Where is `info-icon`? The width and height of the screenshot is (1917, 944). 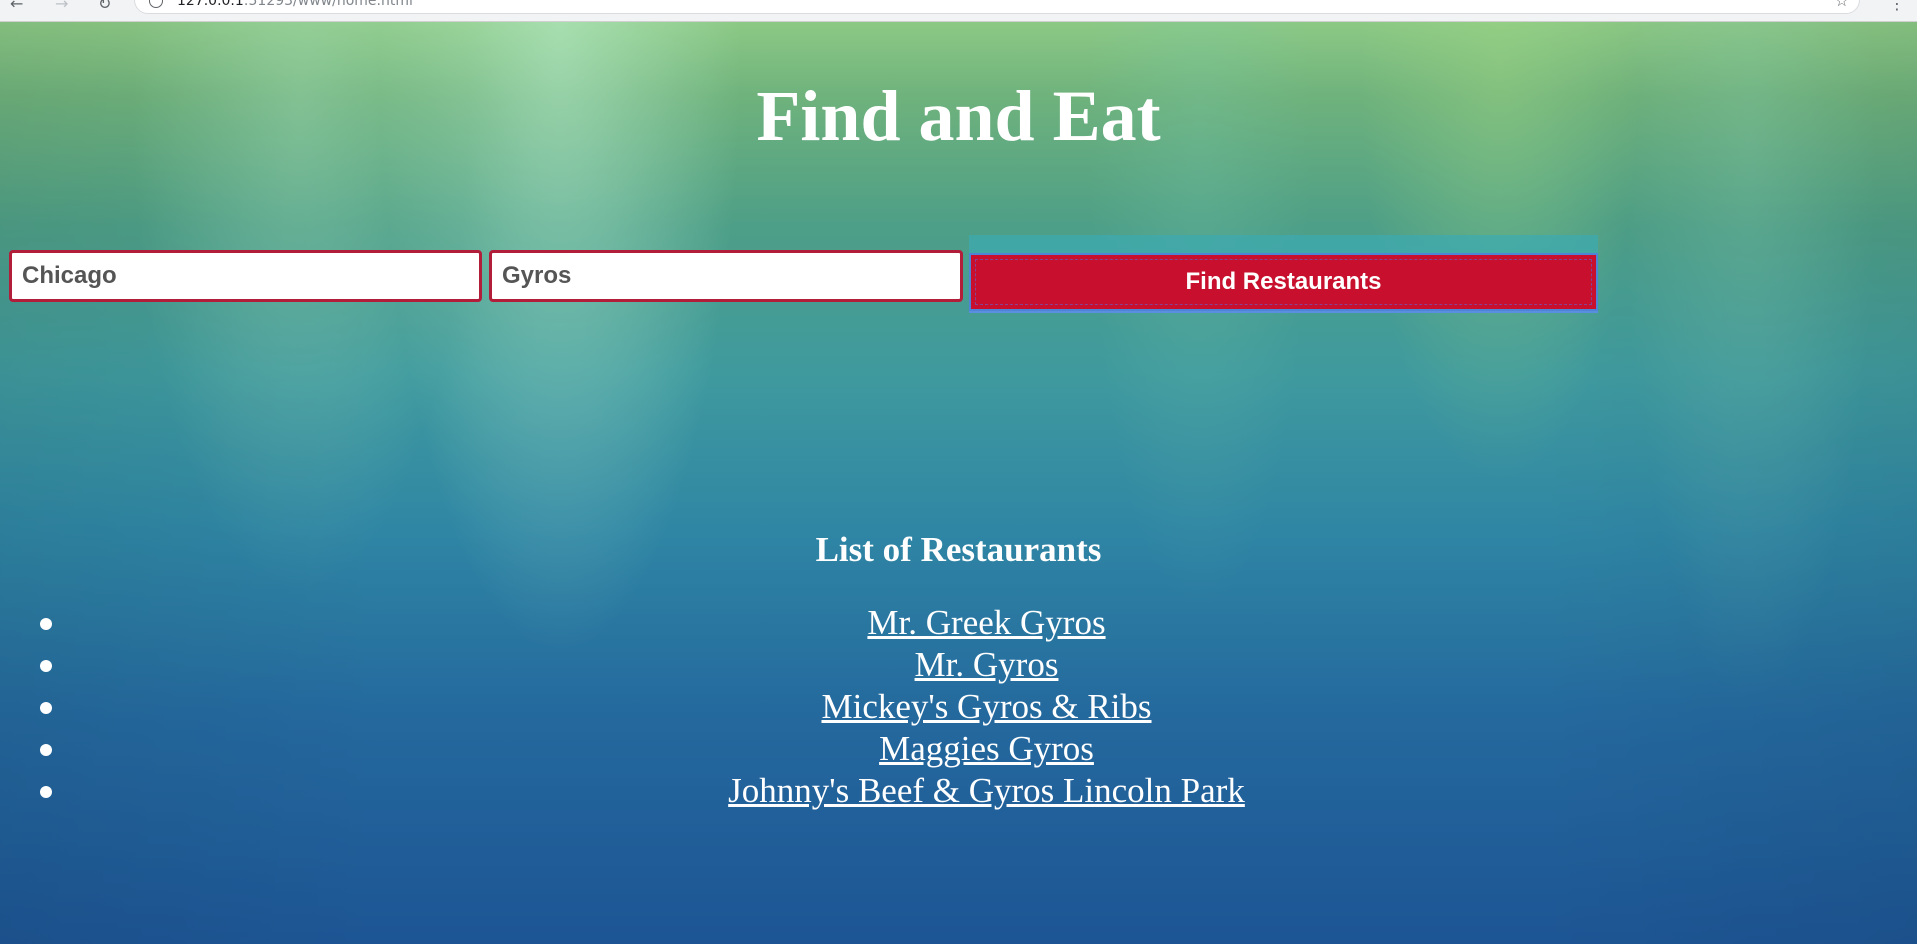
info-icon is located at coordinates (156, 4).